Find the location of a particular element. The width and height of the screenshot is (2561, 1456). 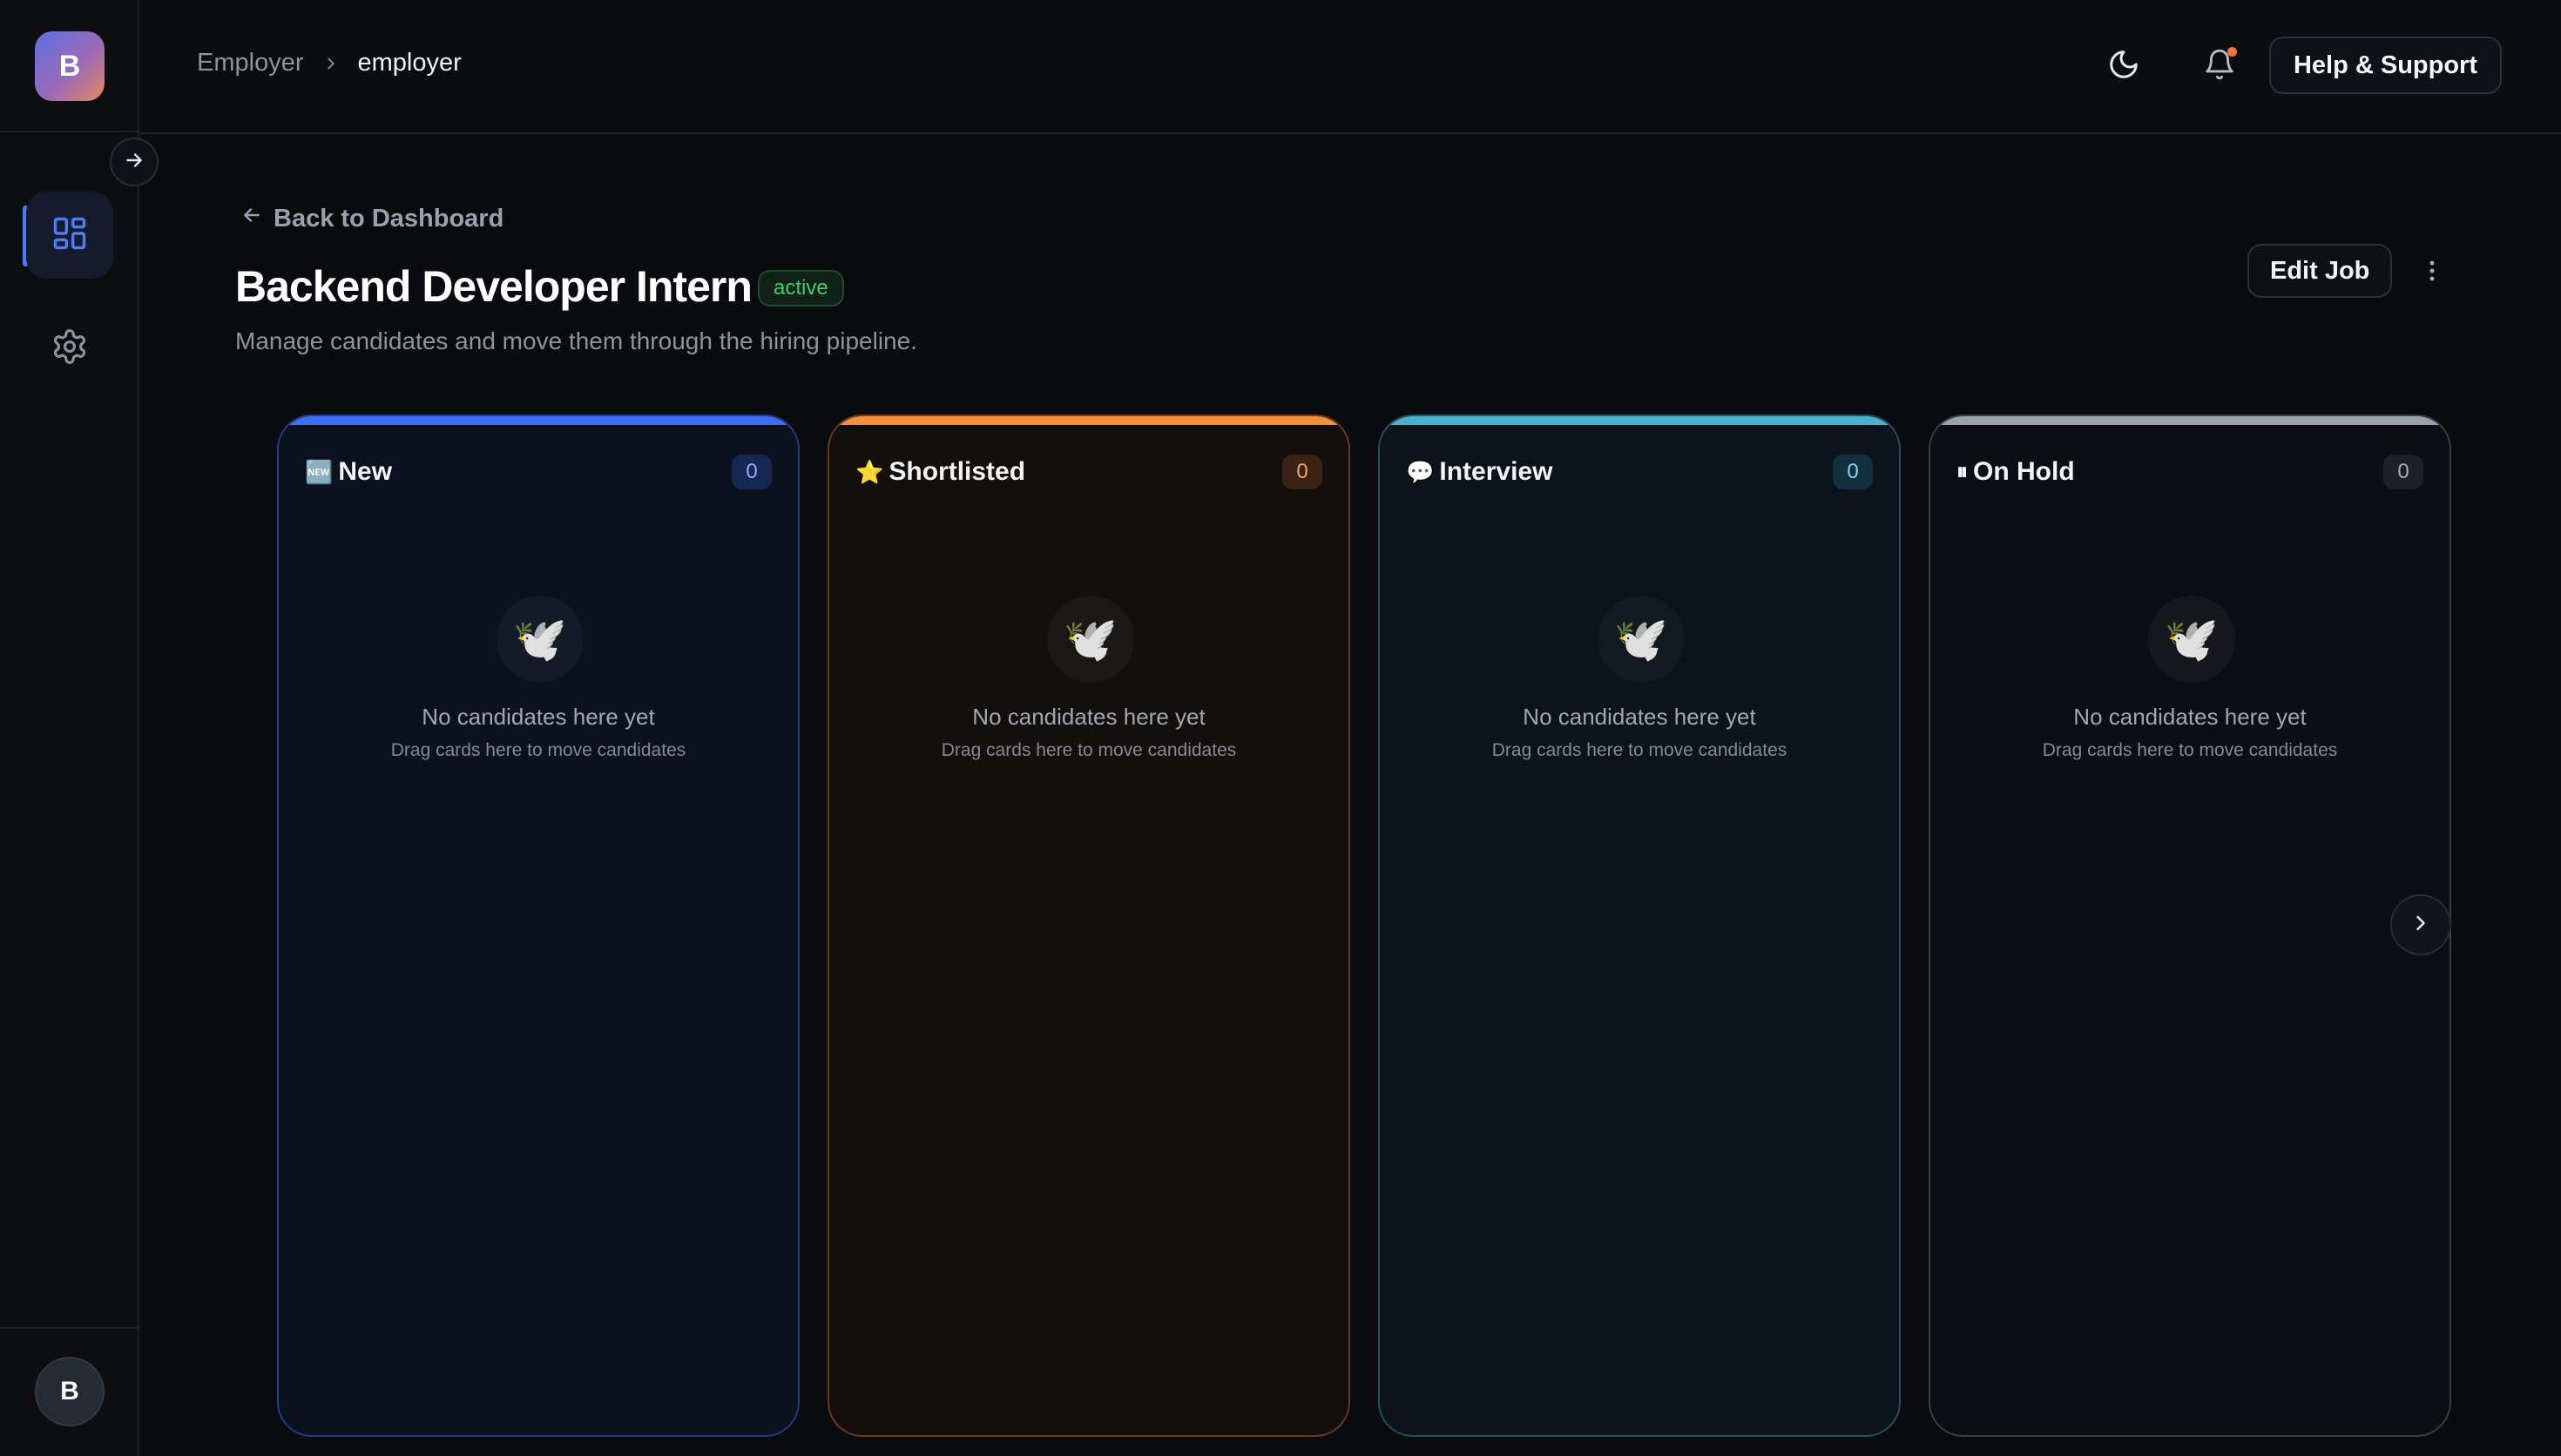

sidebar-item-settings is located at coordinates (69, 348).